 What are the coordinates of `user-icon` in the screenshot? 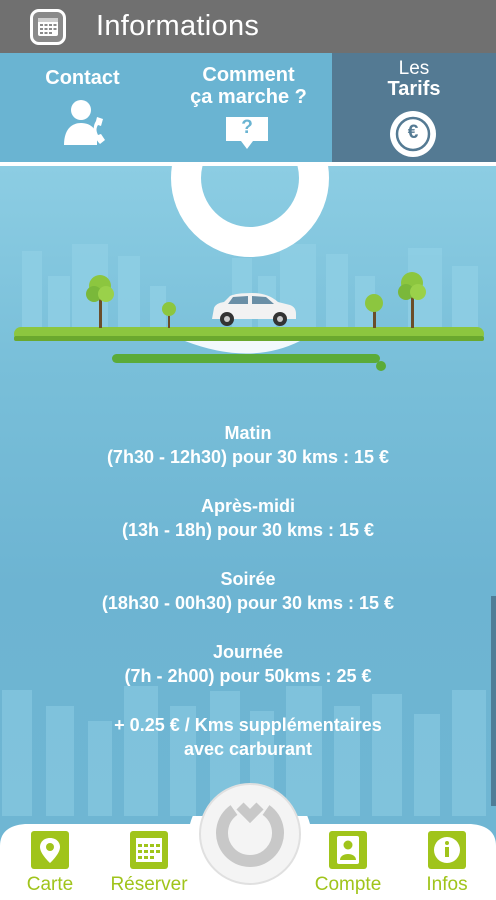 It's located at (348, 850).